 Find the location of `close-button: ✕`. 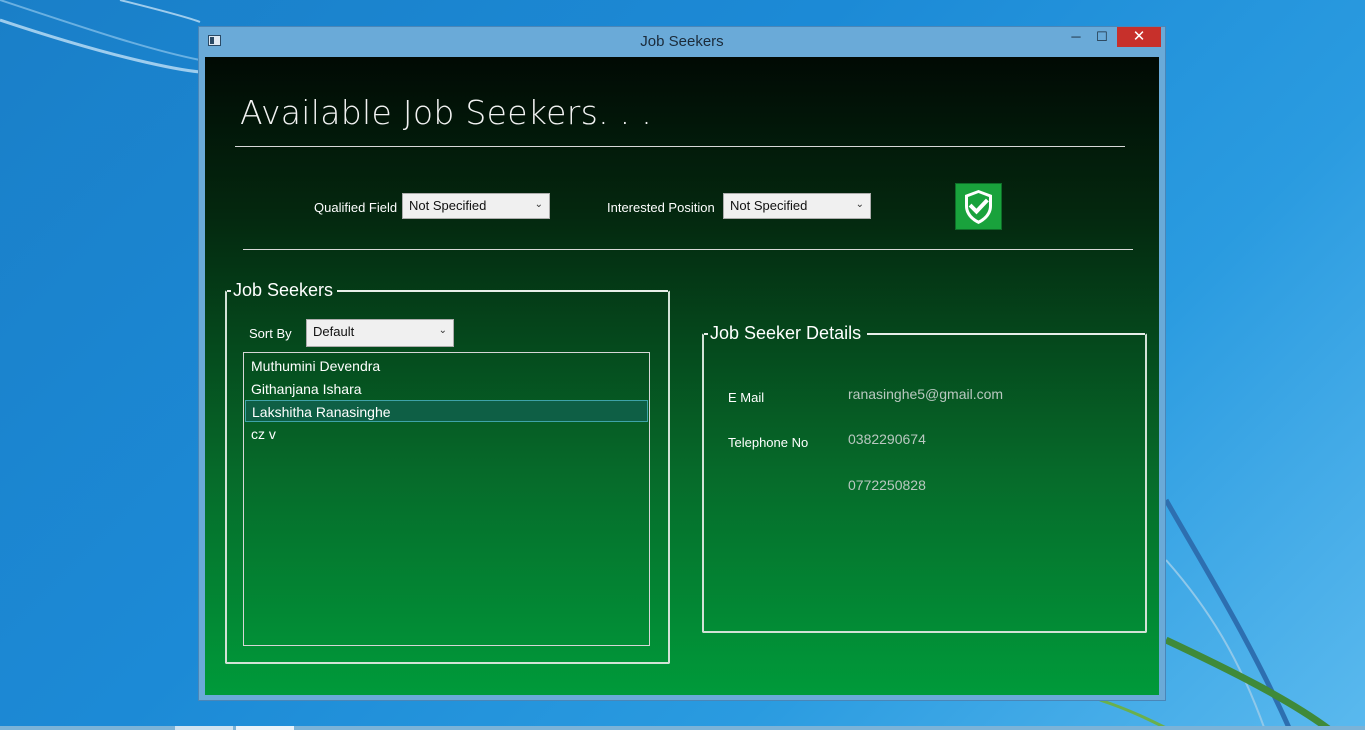

close-button: ✕ is located at coordinates (1139, 37).